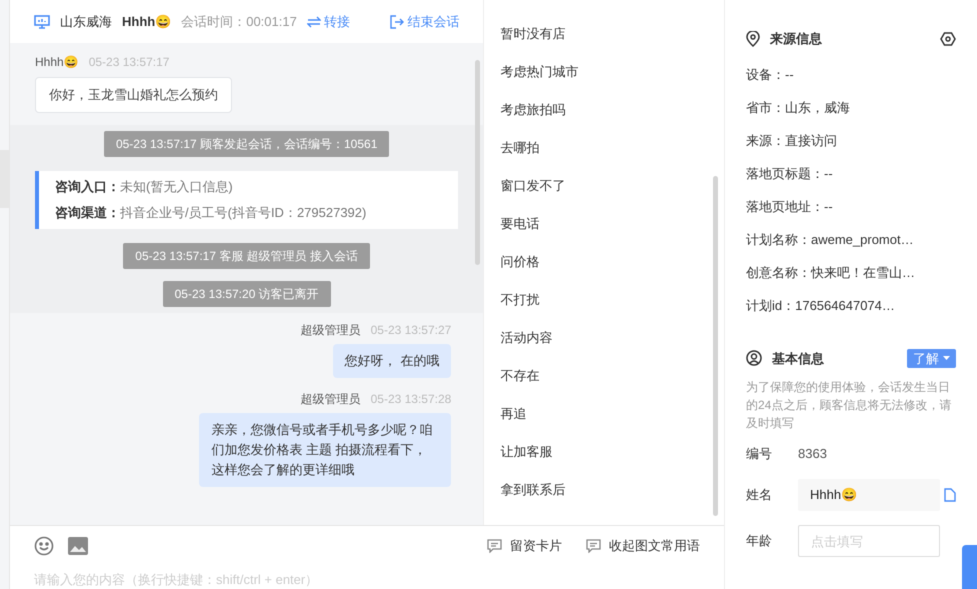  I want to click on system-notice: 05-23 13:57:17 客服 超级管理员 接入会话, so click(246, 255).